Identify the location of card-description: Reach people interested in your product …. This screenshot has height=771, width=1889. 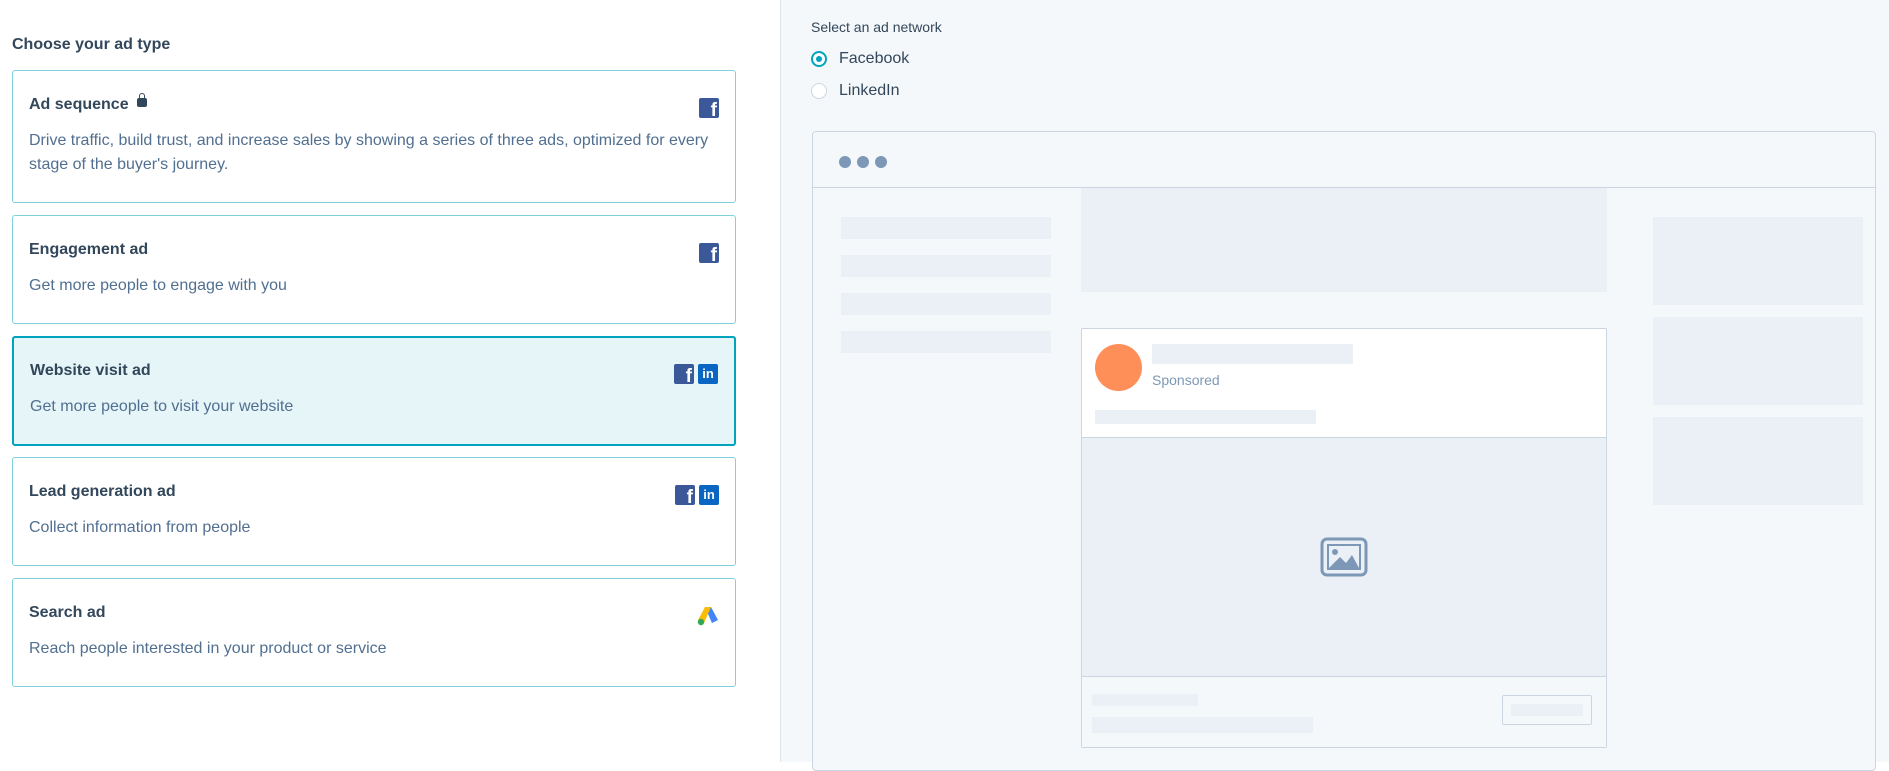
(208, 648).